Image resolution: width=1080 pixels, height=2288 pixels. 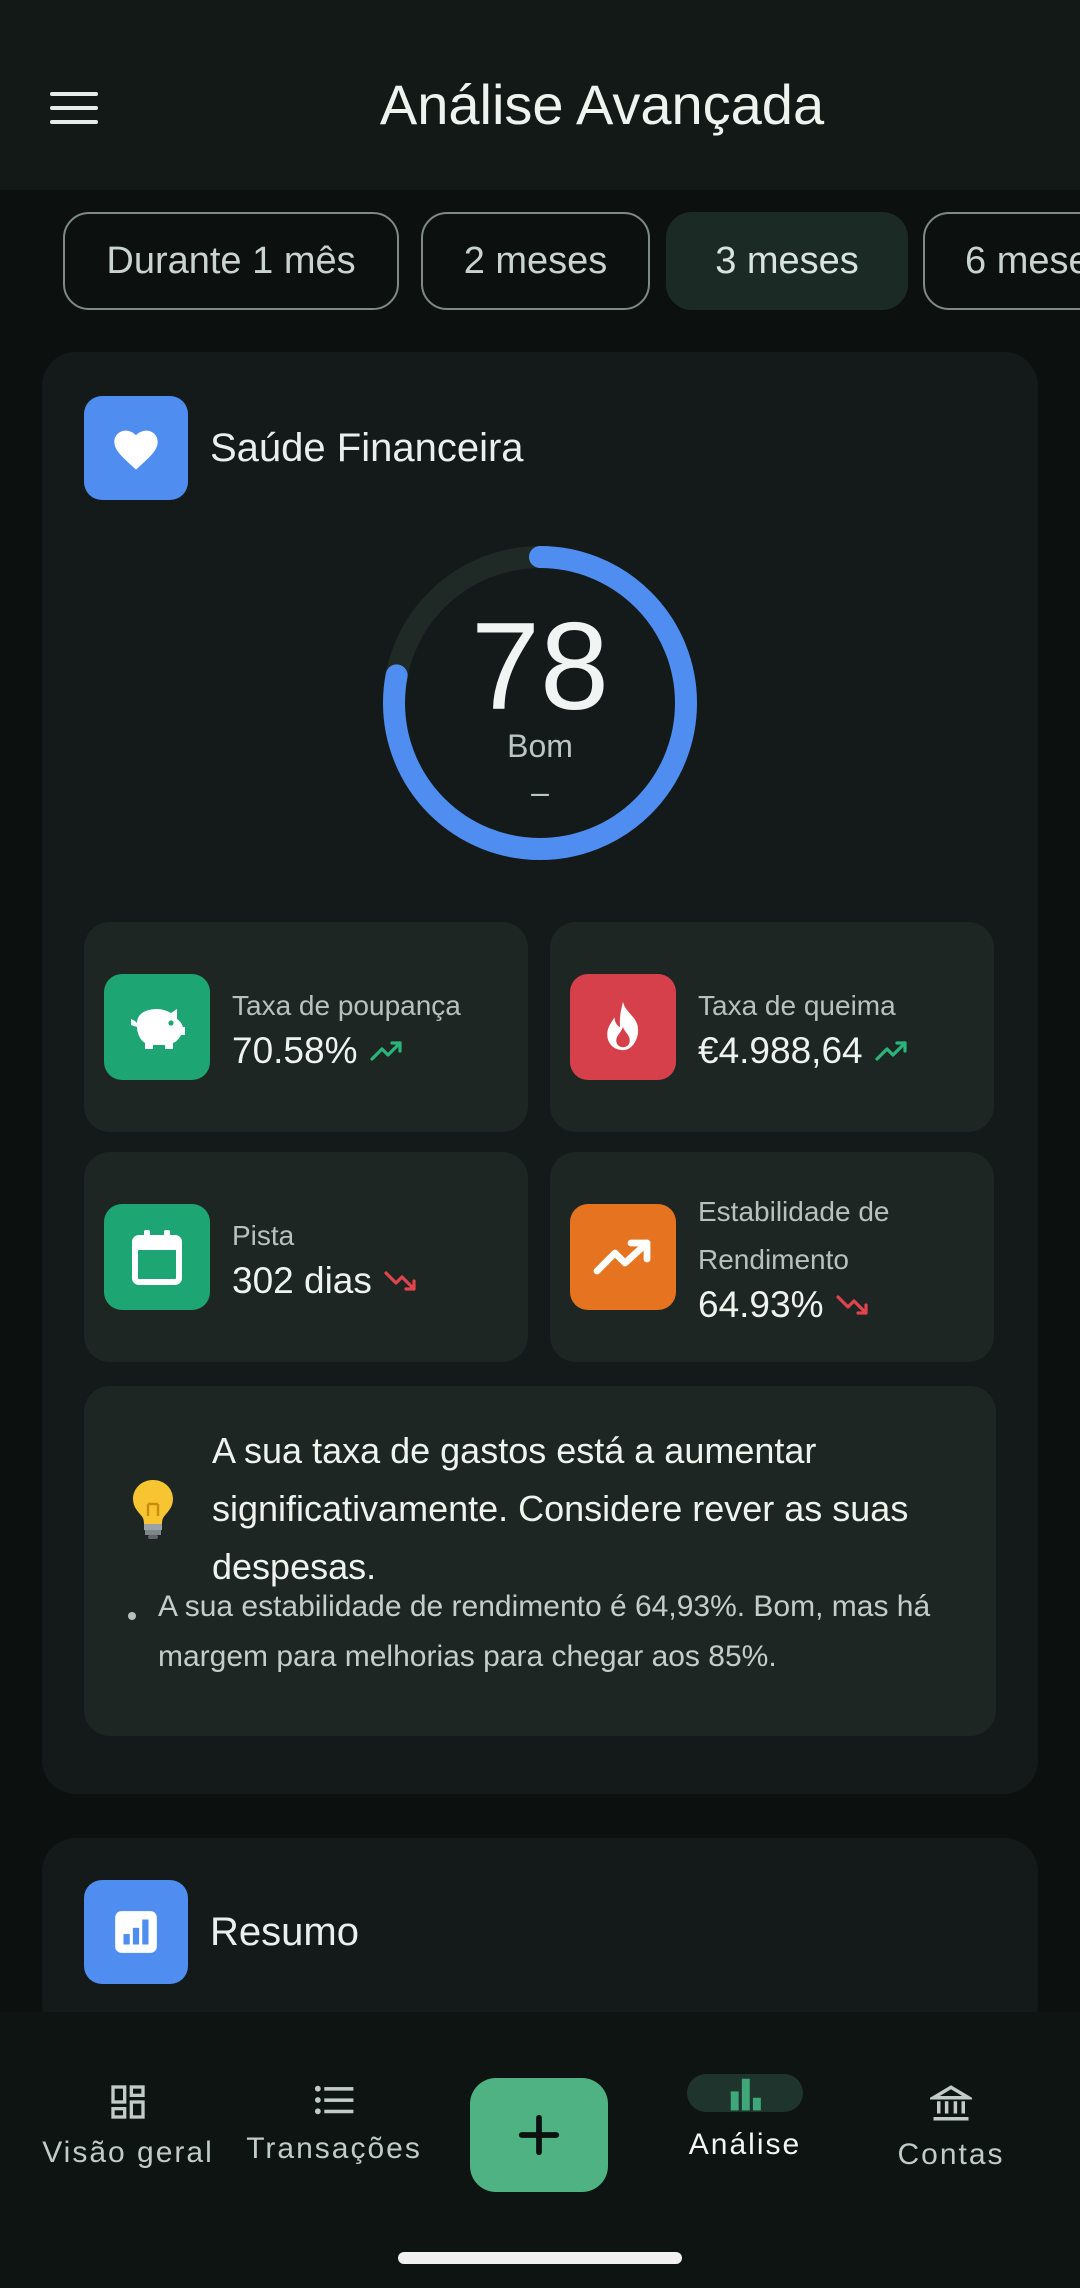 I want to click on summary-card: Resumo, so click(x=540, y=1938).